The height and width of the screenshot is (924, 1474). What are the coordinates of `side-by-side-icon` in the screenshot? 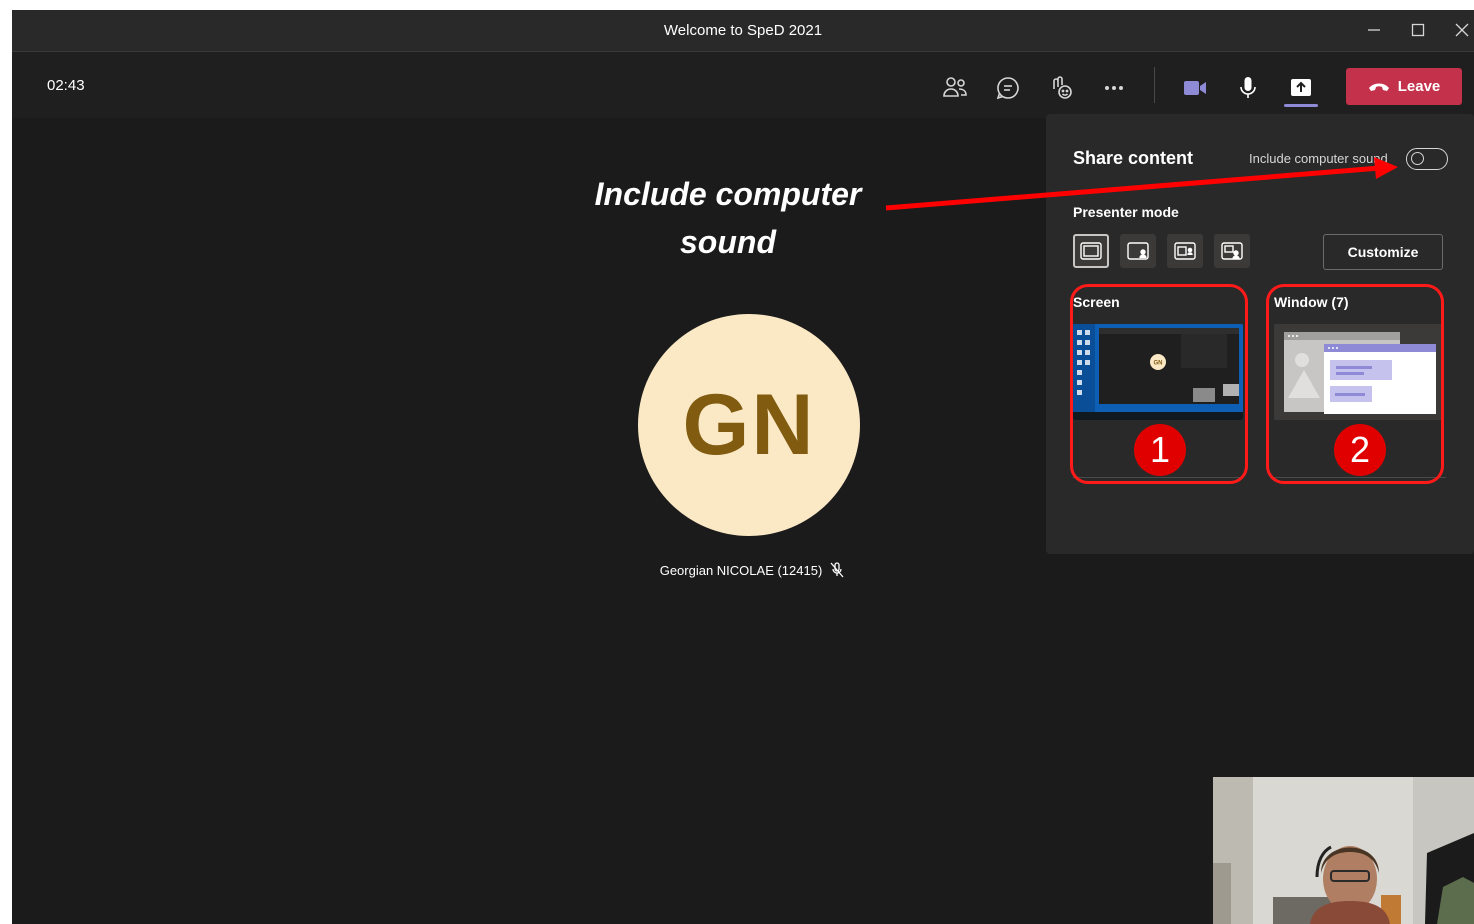 It's located at (1185, 251).